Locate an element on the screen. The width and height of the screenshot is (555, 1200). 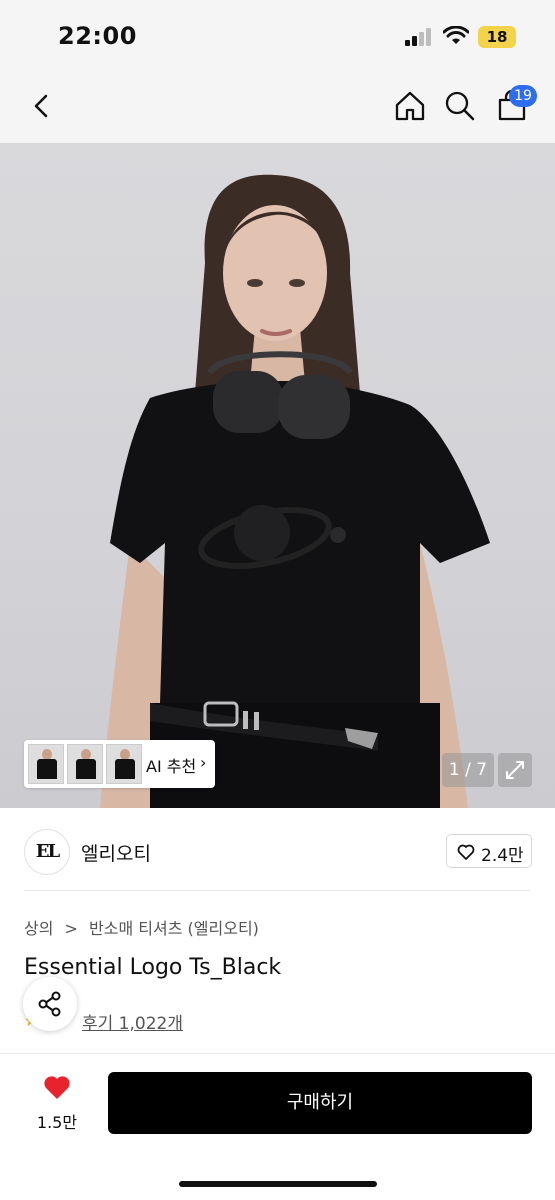
share-button is located at coordinates (50, 1004).